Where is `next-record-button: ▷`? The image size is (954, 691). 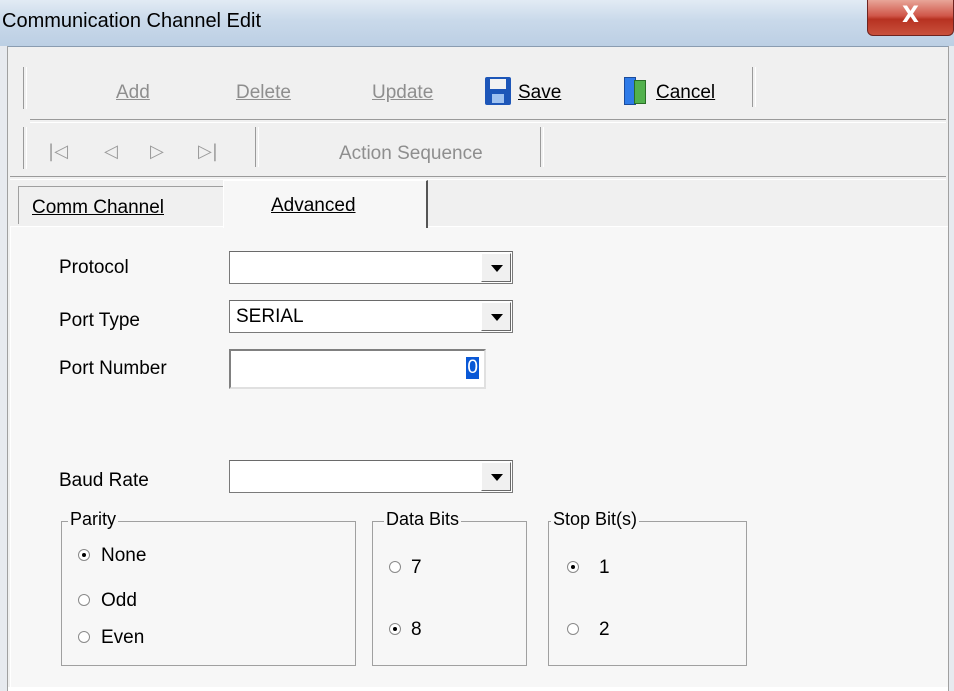 next-record-button: ▷ is located at coordinates (157, 151).